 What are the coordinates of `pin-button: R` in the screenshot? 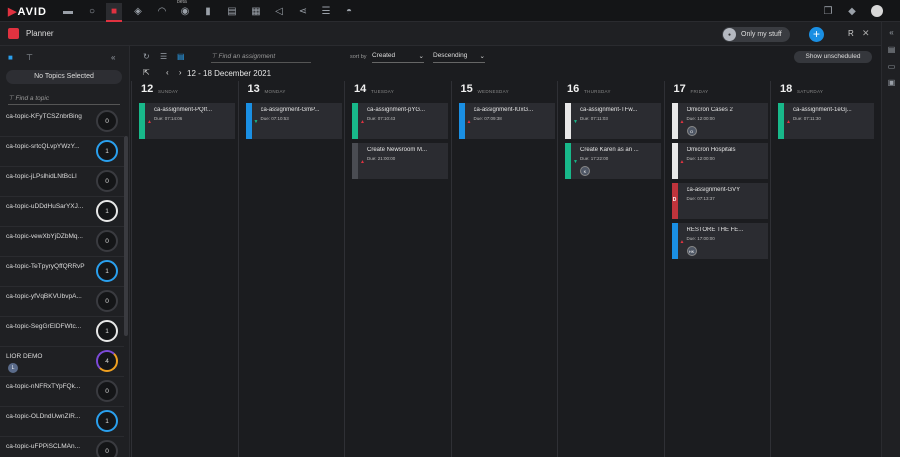 It's located at (851, 33).